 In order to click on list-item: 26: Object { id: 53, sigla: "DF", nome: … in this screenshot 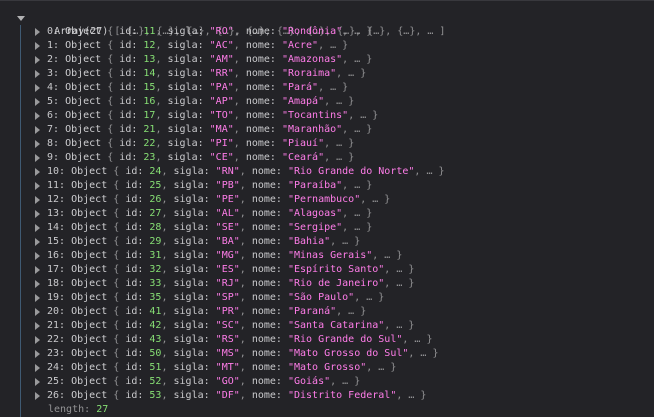, I will do `click(327, 396)`.